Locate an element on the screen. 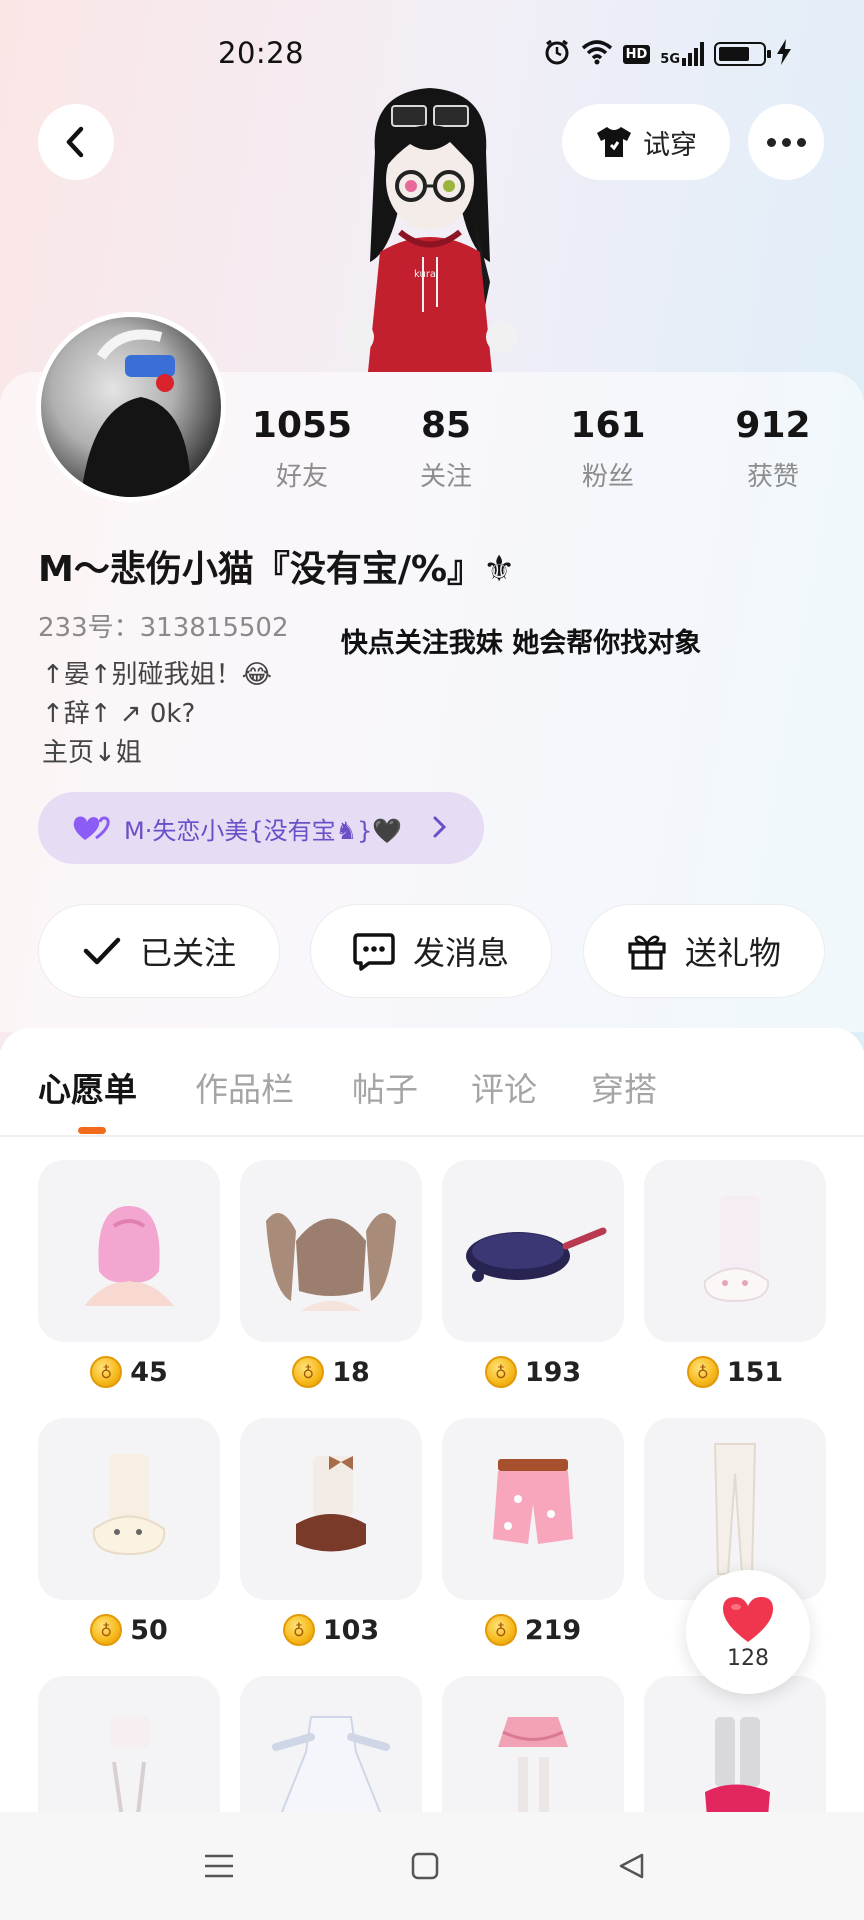 The height and width of the screenshot is (1920, 864). followed-label: 已关注 is located at coordinates (187, 953).